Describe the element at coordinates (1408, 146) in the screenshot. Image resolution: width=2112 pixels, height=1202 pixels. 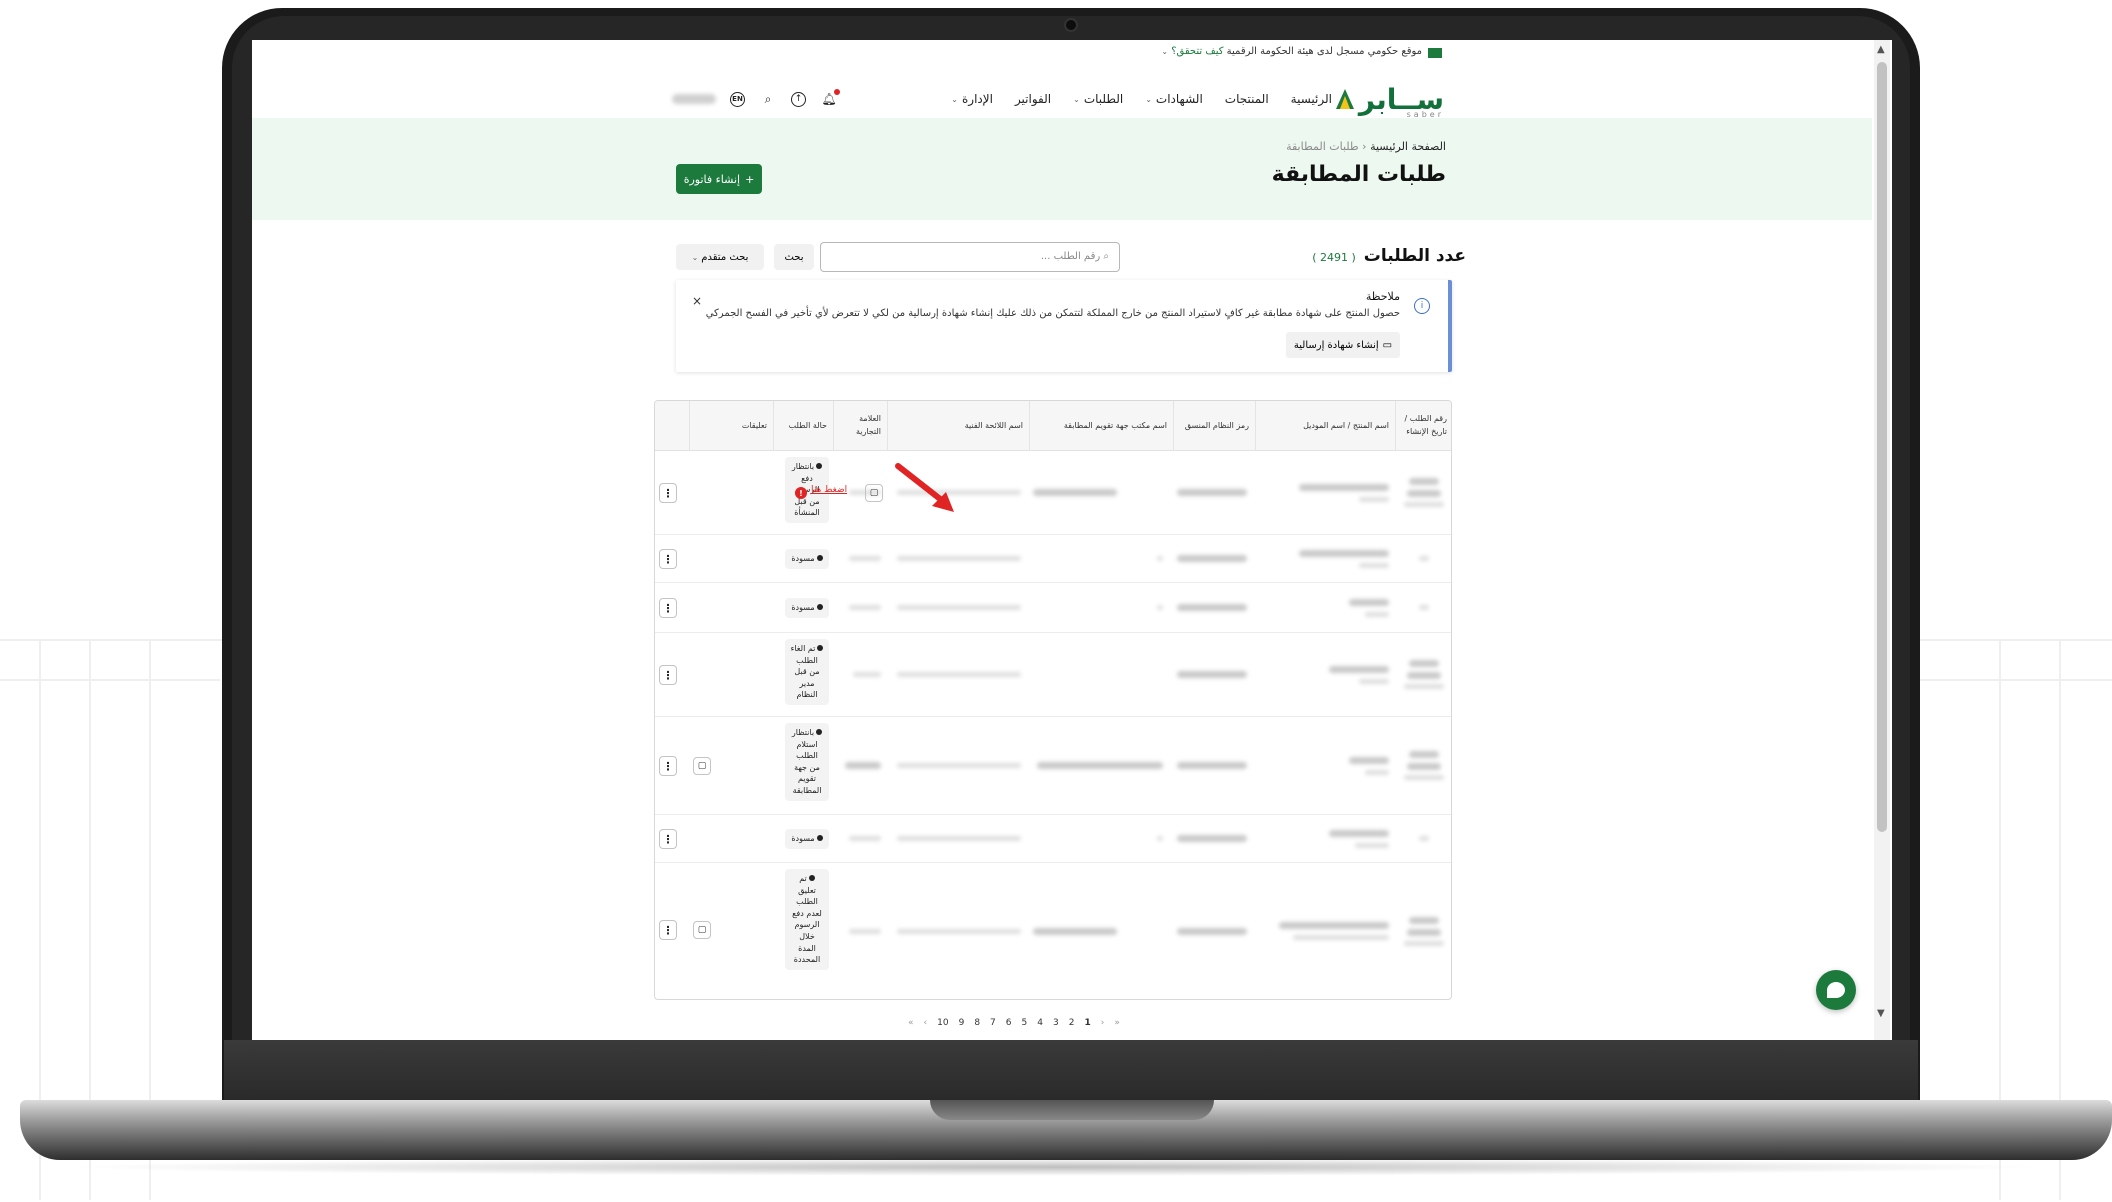
I see `breadcrumb-home: الصفحة الرئيسية` at that location.